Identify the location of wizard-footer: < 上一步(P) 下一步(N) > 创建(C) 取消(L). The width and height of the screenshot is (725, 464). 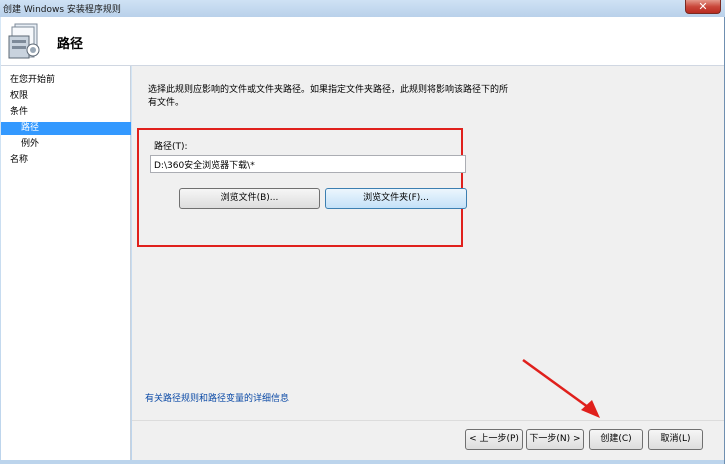
(428, 440).